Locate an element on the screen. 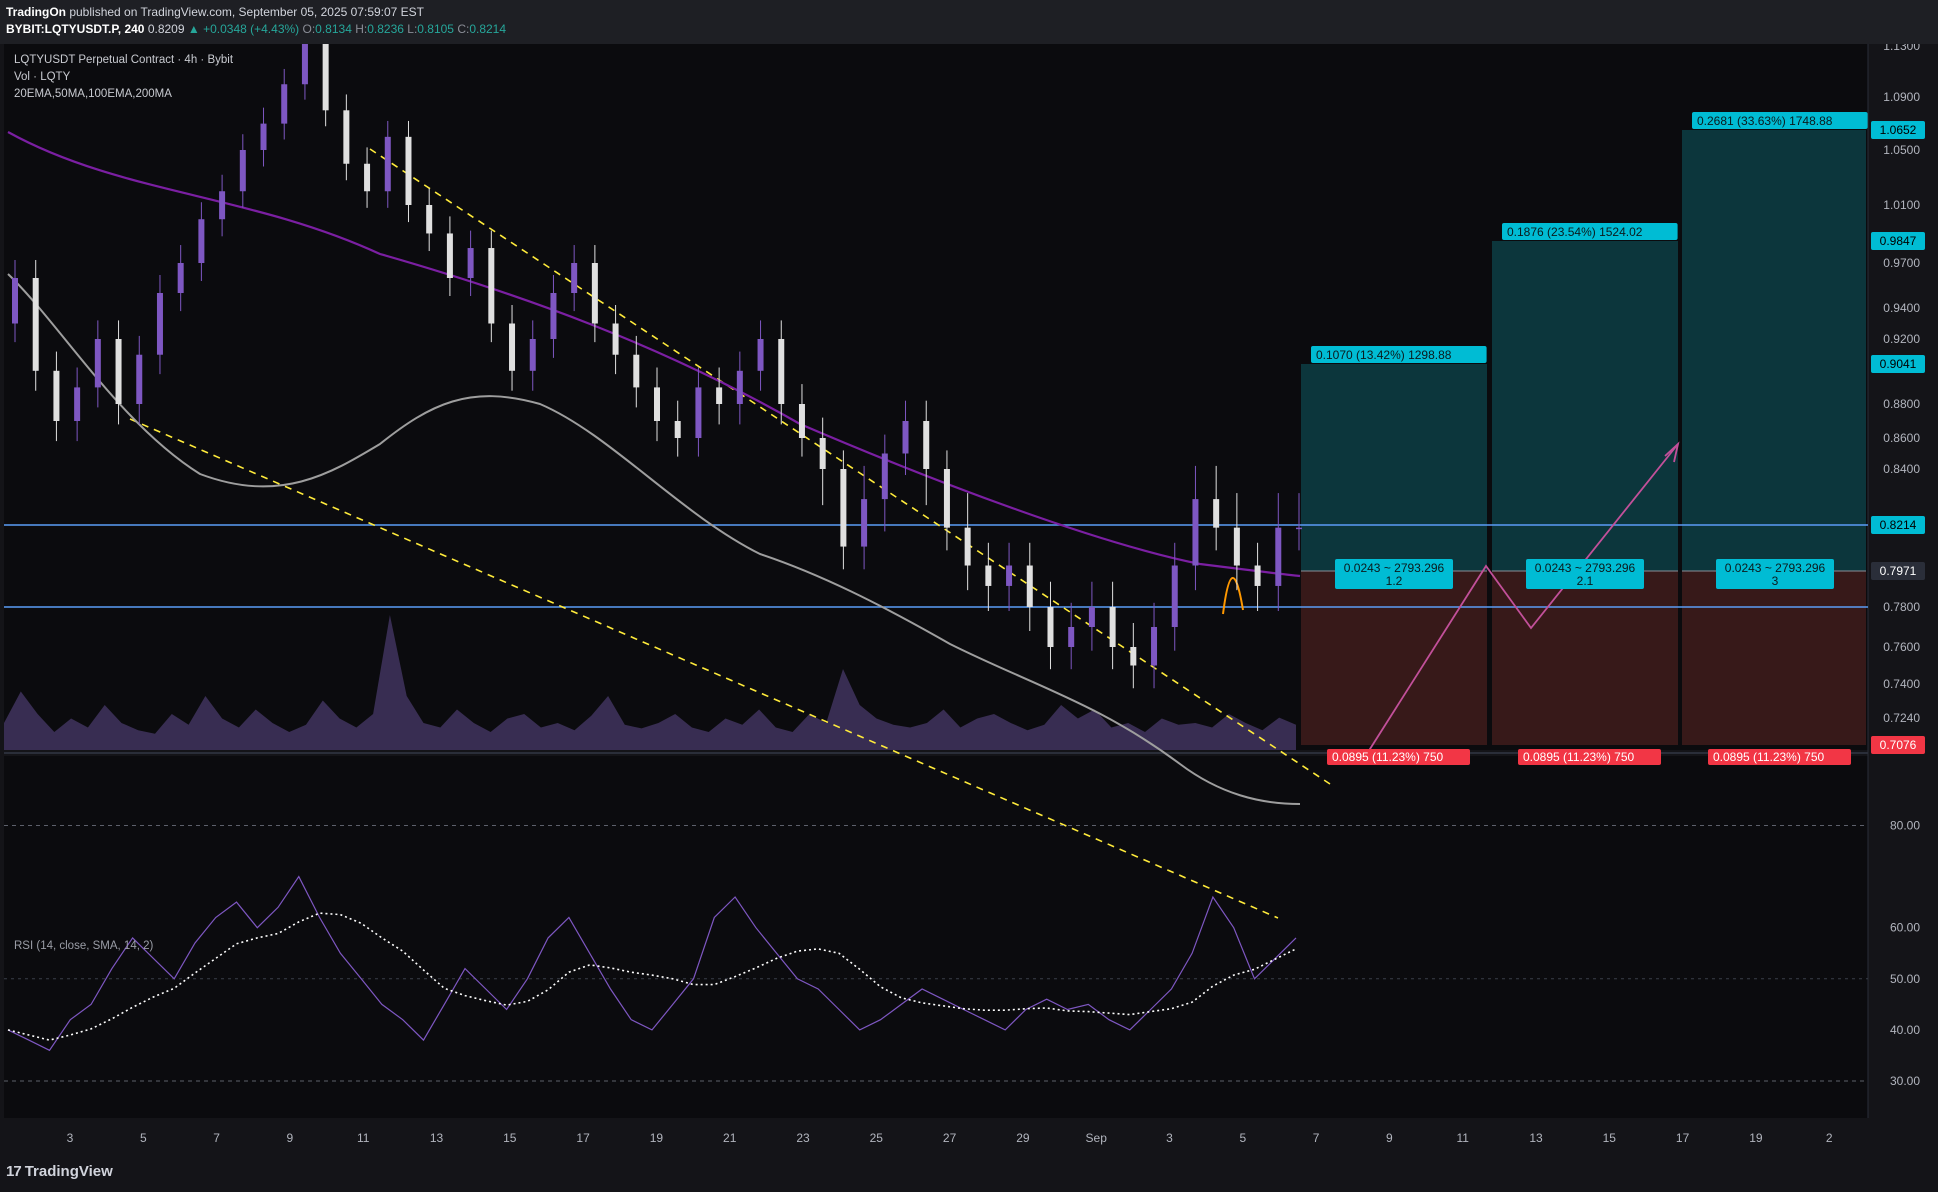  position-entry-label-bottom: 1.2 is located at coordinates (1394, 581).